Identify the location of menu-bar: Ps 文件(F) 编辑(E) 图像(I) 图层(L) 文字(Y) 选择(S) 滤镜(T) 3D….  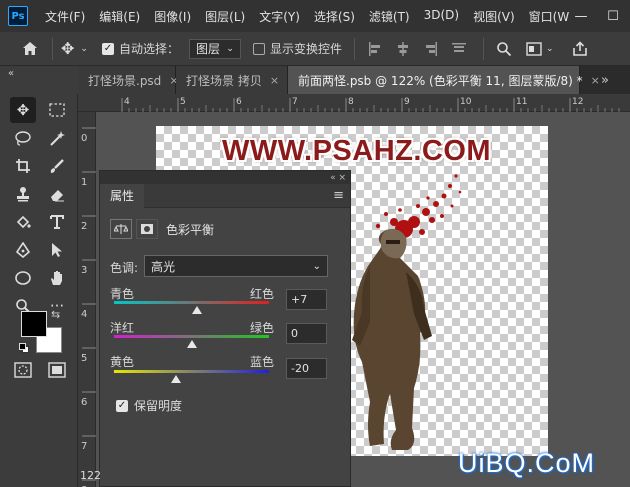
(315, 16).